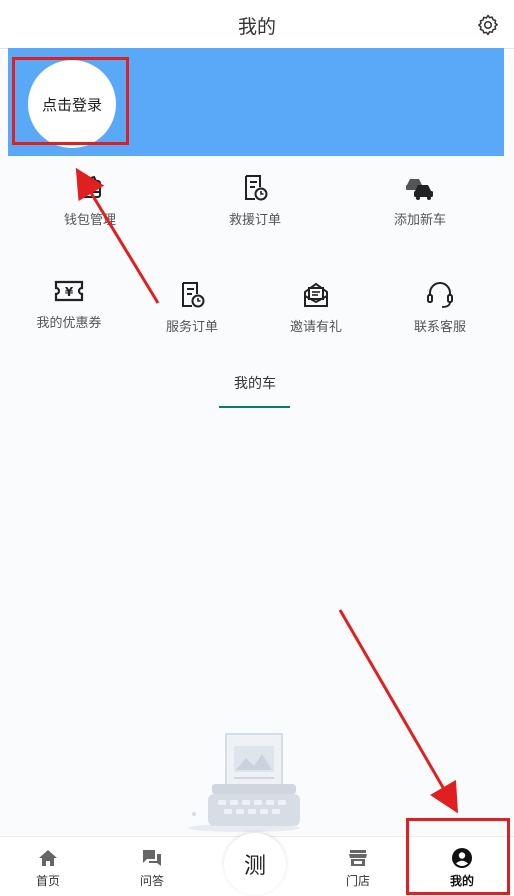 The width and height of the screenshot is (514, 896). I want to click on menu-item-wallet: 钱包管理, so click(90, 200).